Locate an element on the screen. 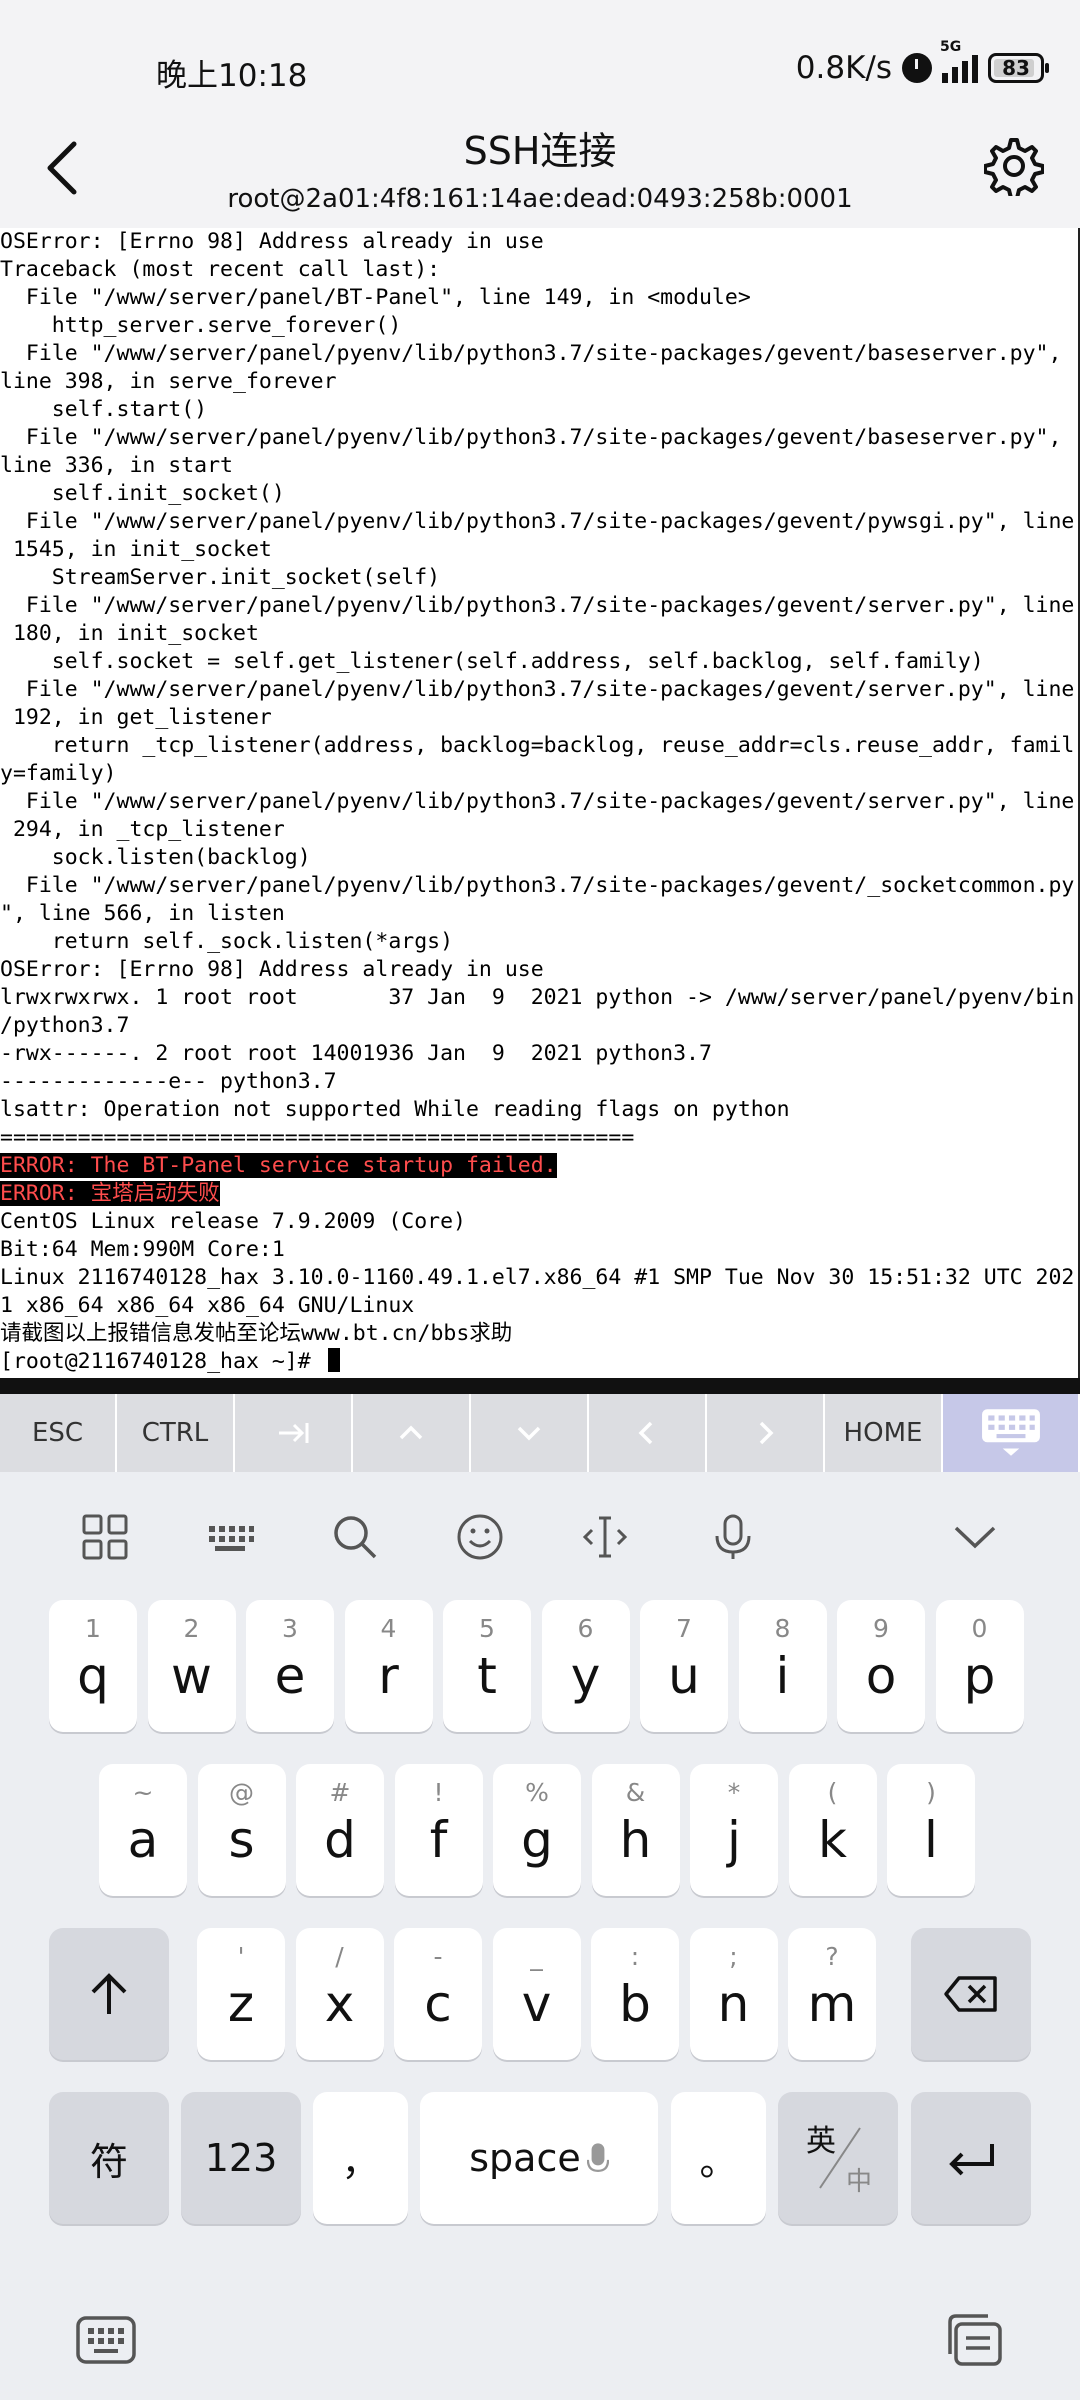 The width and height of the screenshot is (1080, 2400). key-t: 5t is located at coordinates (487, 1666).